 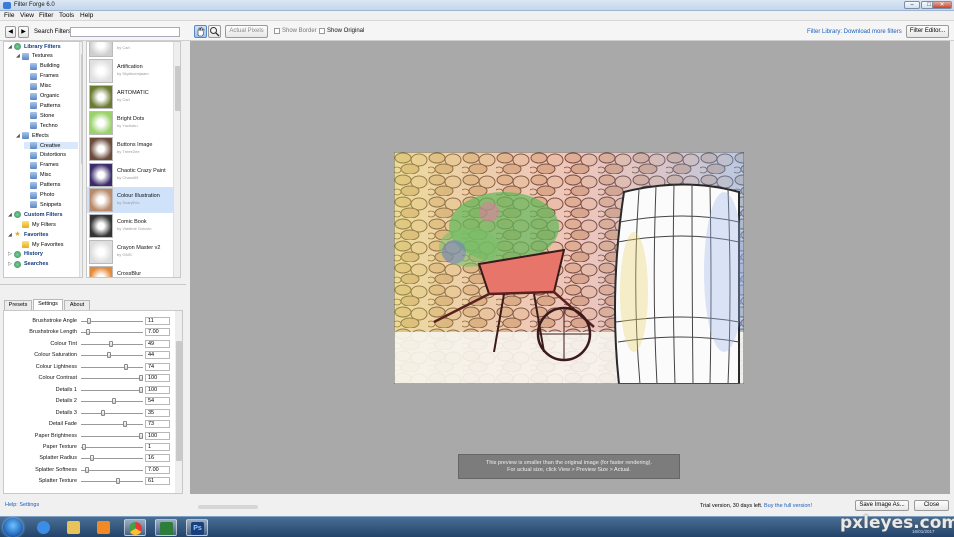 I want to click on tab-presets: Presets, so click(x=18, y=305).